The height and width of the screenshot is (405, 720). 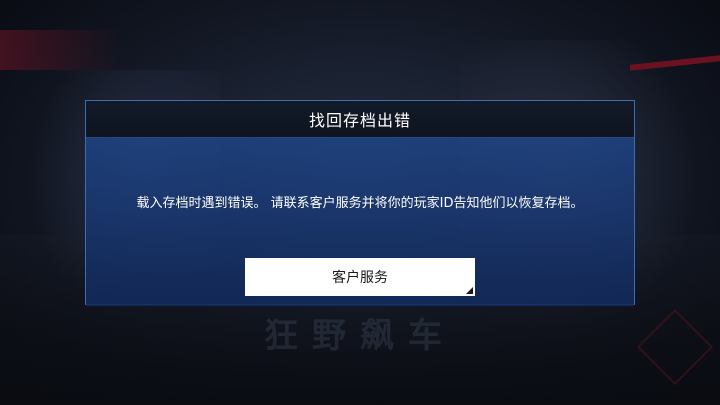 I want to click on background-game-logo: 狂野飙车, so click(x=360, y=336).